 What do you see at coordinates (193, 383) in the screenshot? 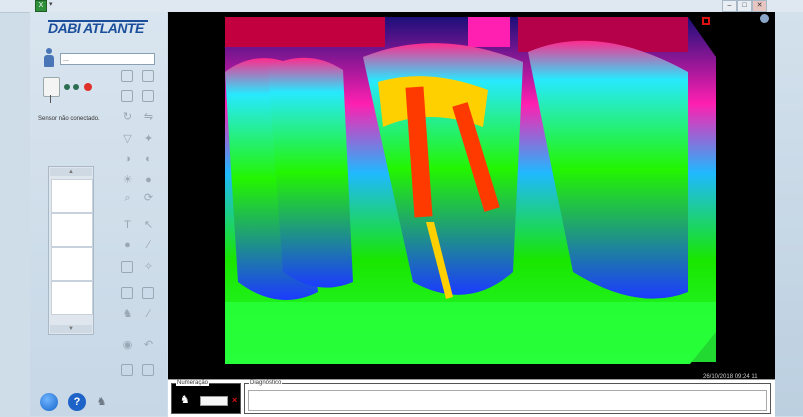
I see `numeracao-label: Numeração` at bounding box center [193, 383].